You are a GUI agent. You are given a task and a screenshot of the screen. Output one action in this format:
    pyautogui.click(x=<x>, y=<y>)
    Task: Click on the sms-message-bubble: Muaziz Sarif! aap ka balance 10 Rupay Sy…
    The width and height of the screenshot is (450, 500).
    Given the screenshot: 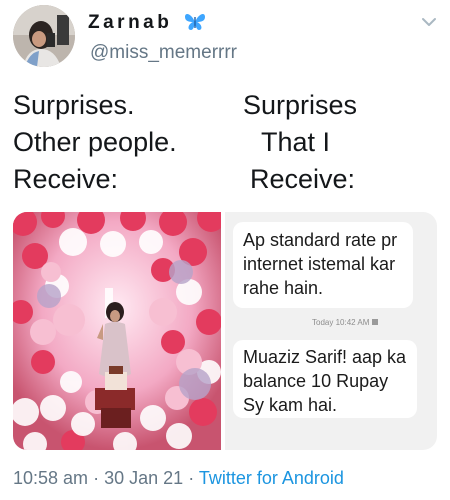 What is the action you would take?
    pyautogui.click(x=325, y=379)
    